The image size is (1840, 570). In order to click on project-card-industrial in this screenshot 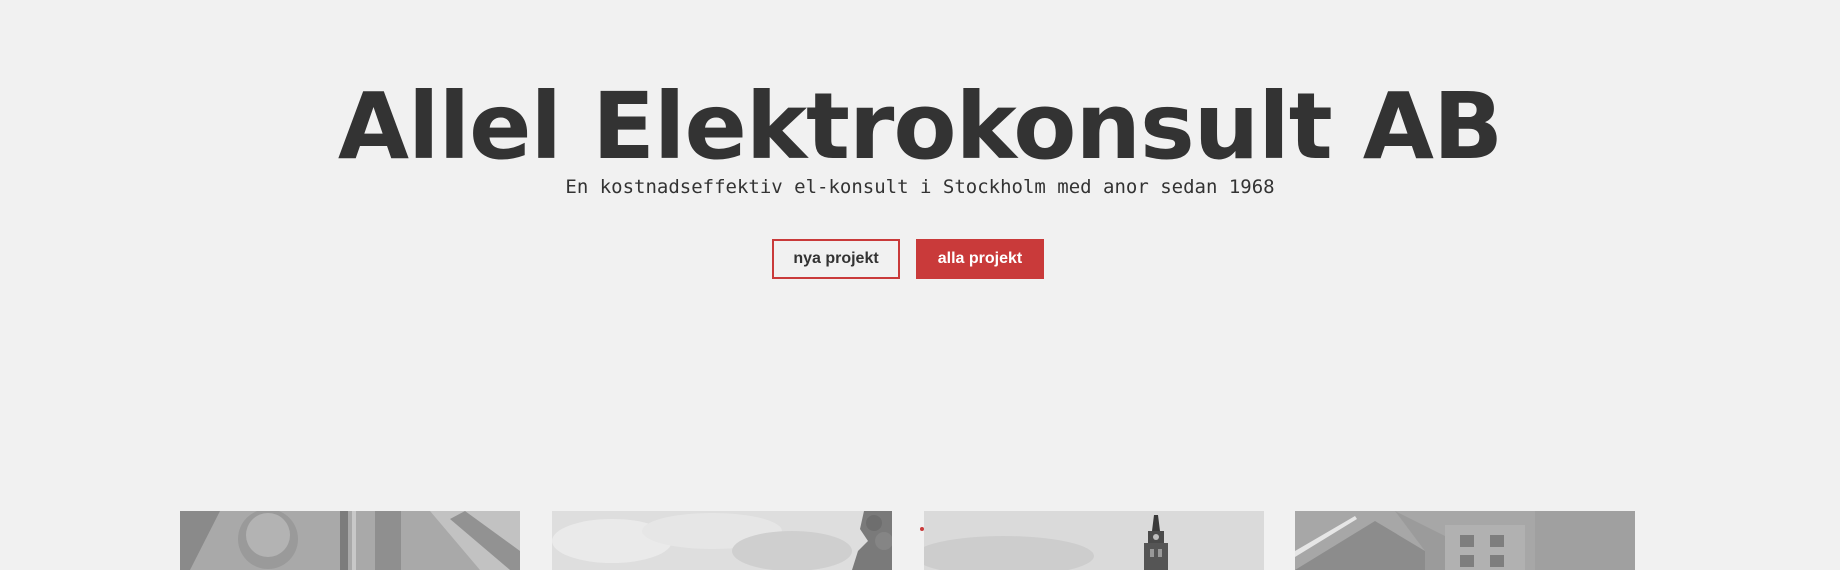, I will do `click(350, 540)`.